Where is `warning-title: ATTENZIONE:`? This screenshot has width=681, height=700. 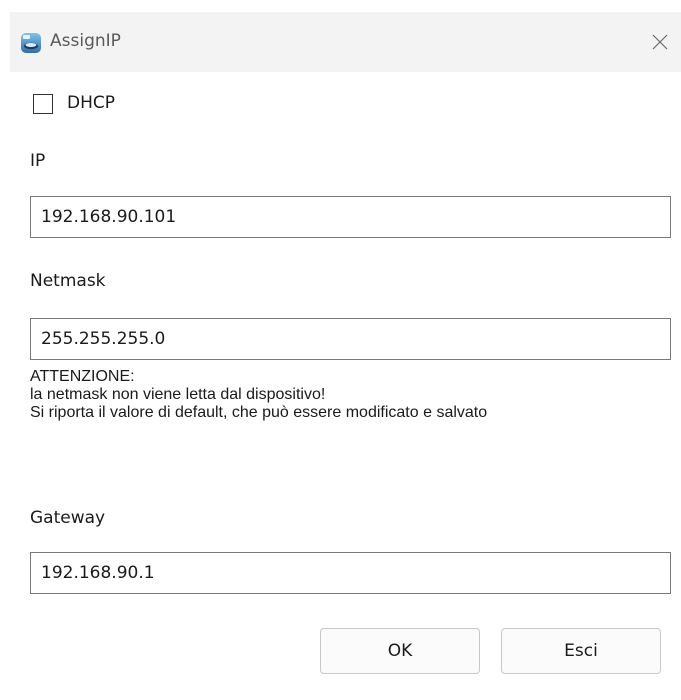 warning-title: ATTENZIONE: is located at coordinates (82, 376).